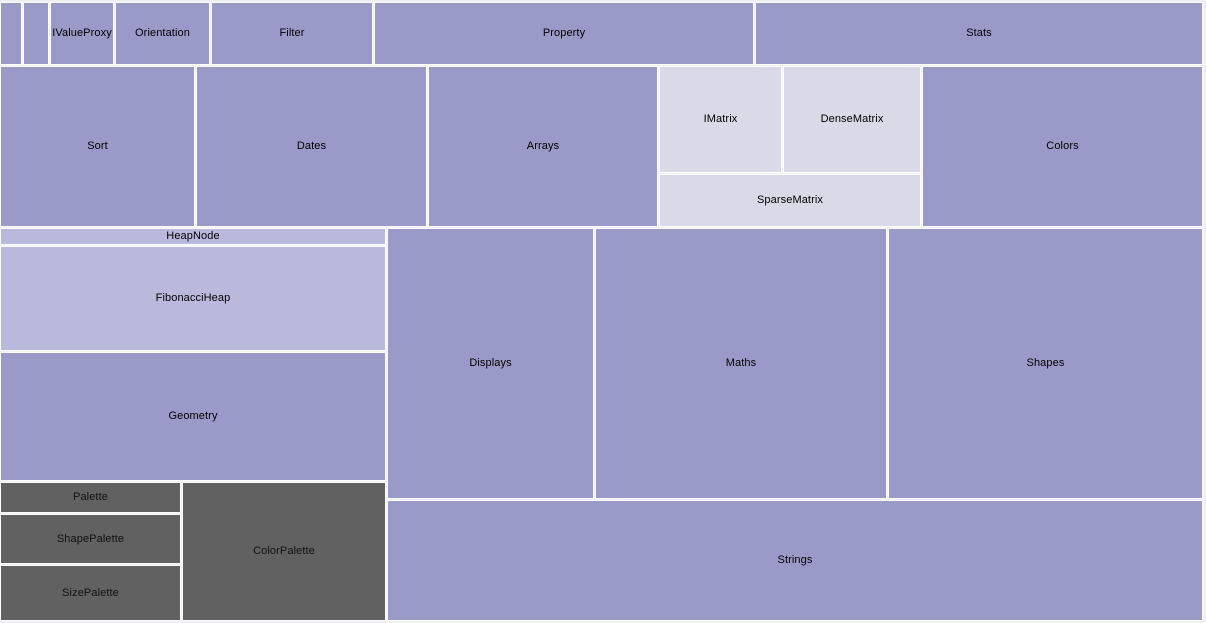 This screenshot has width=1206, height=623. I want to click on treemap-cell-label: Dates, so click(311, 146).